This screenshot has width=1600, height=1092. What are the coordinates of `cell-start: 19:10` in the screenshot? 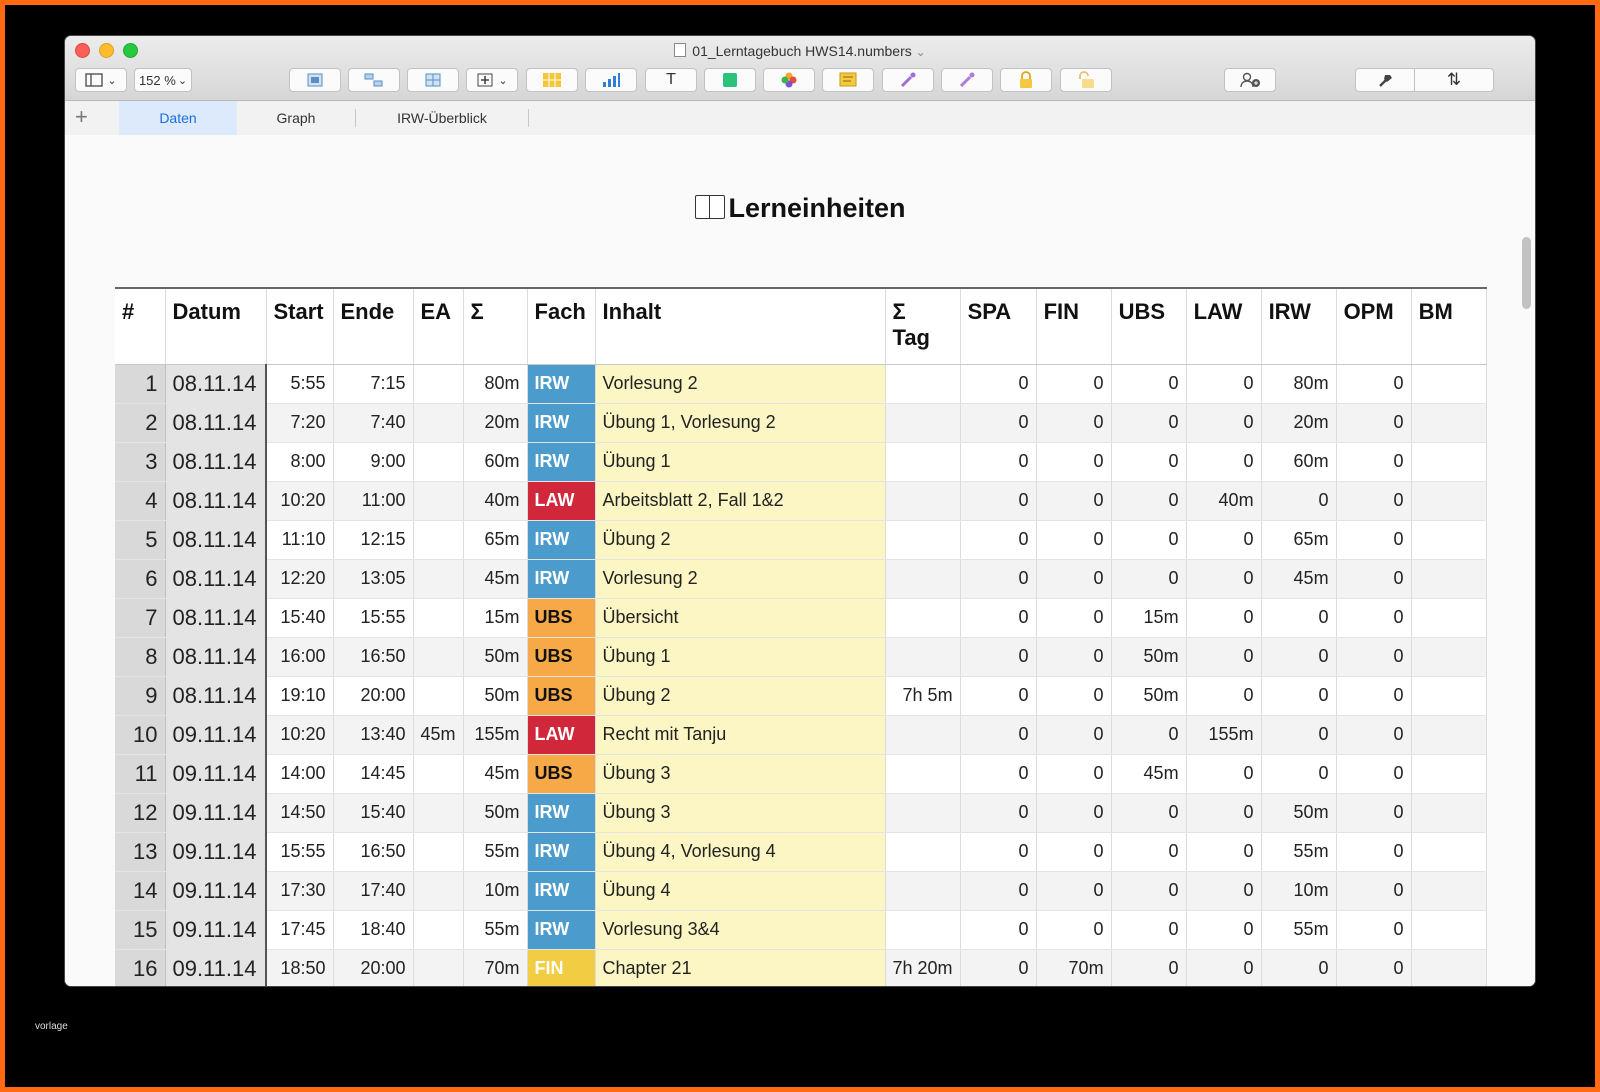 It's located at (300, 696).